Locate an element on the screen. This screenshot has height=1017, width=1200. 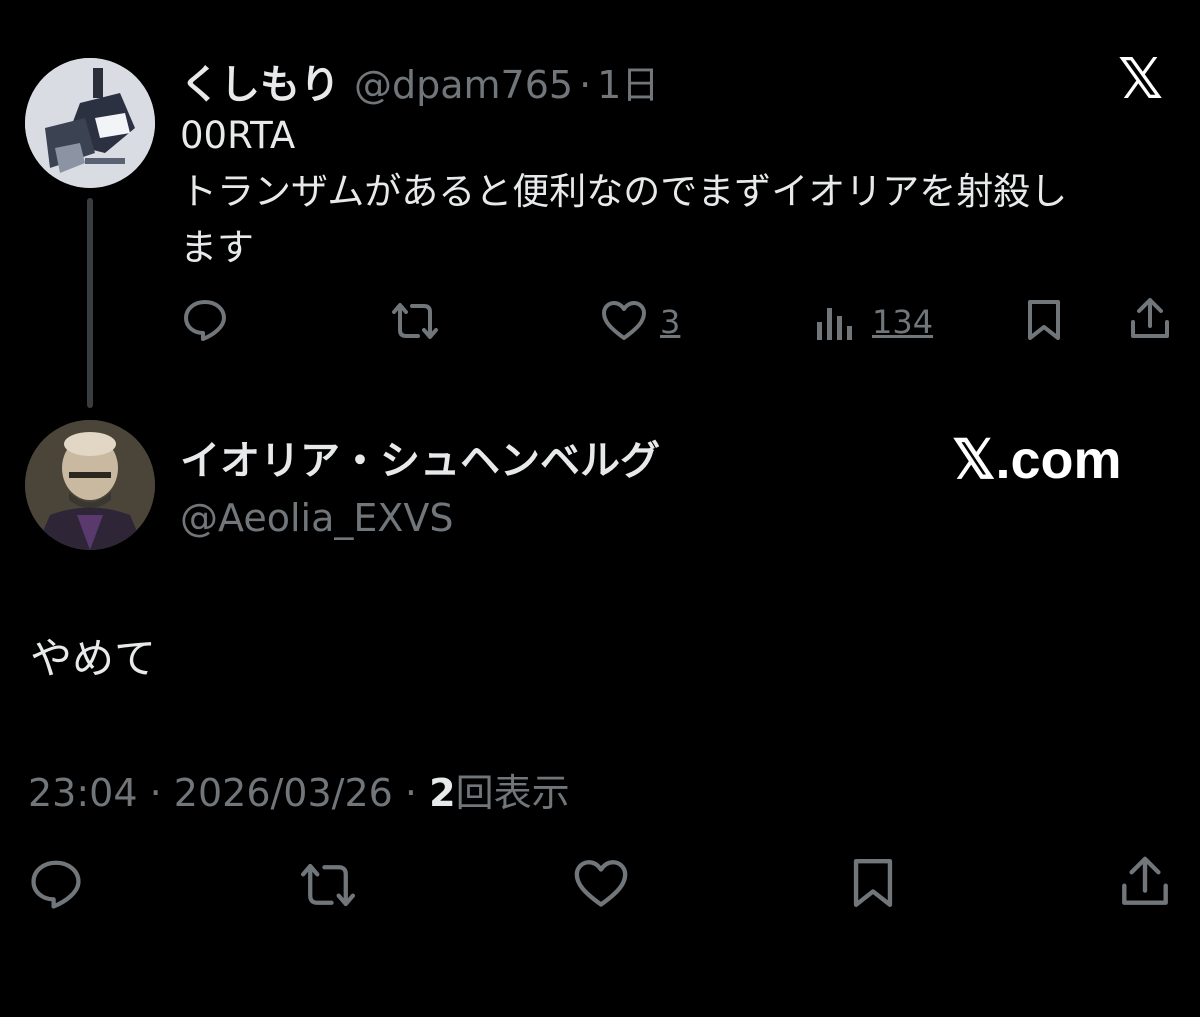
like-count: 3 is located at coordinates (670, 322).